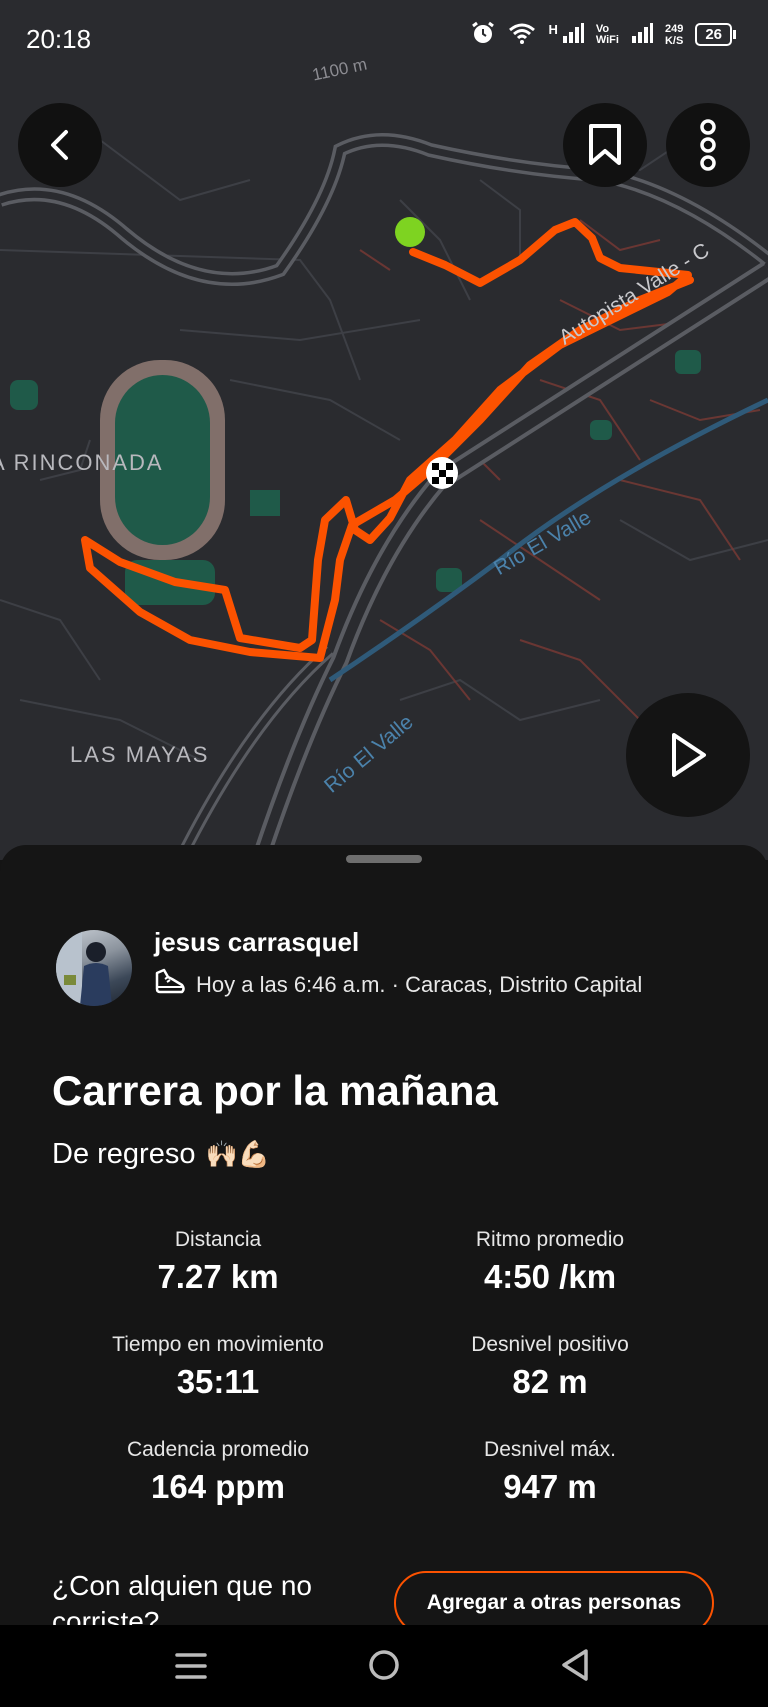 The width and height of the screenshot is (768, 1707). I want to click on alarm-icon, so click(483, 34).